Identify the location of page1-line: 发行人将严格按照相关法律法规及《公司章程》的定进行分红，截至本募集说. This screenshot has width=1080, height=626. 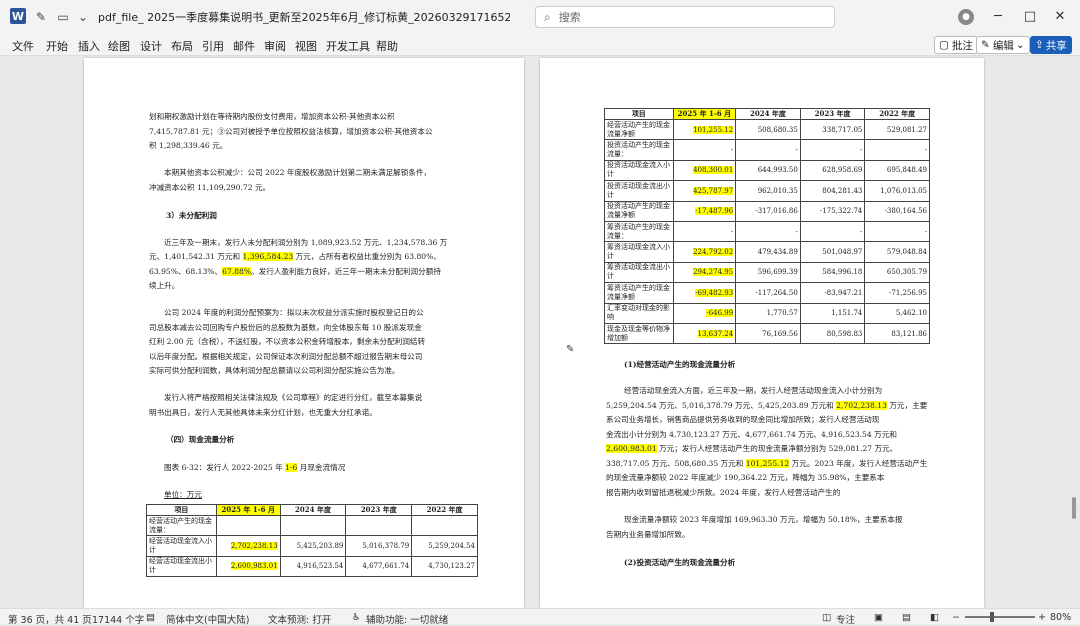
(293, 398).